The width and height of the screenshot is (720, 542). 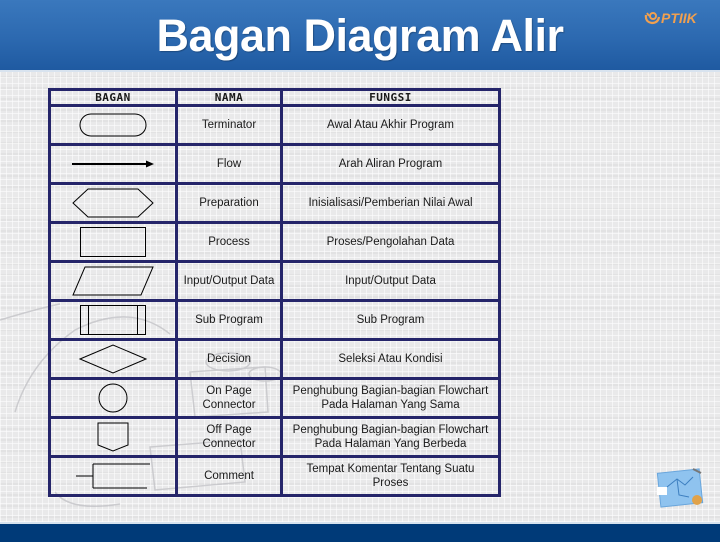 What do you see at coordinates (229, 125) in the screenshot?
I see `nama-cell: Terminator` at bounding box center [229, 125].